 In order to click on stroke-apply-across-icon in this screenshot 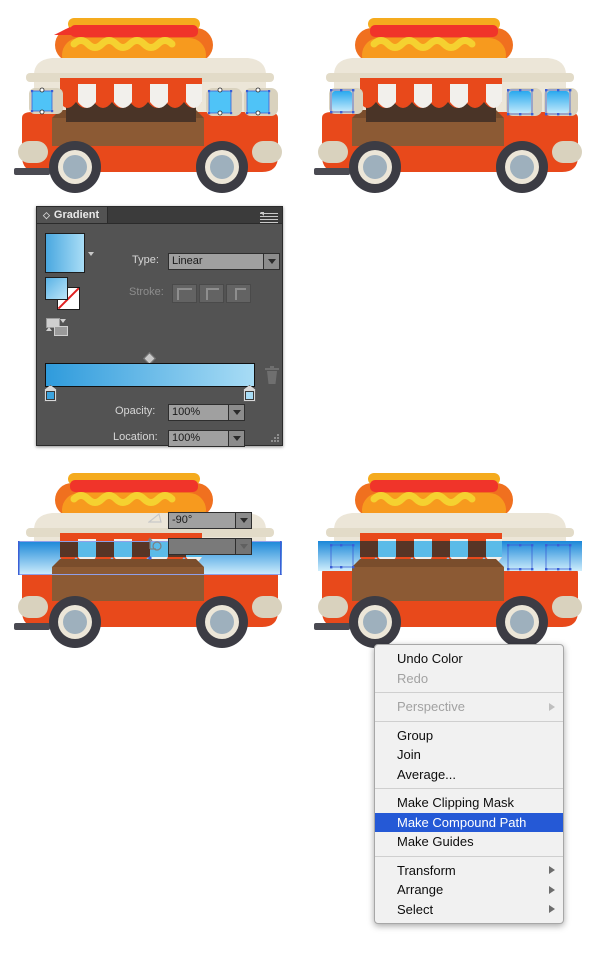, I will do `click(238, 293)`.